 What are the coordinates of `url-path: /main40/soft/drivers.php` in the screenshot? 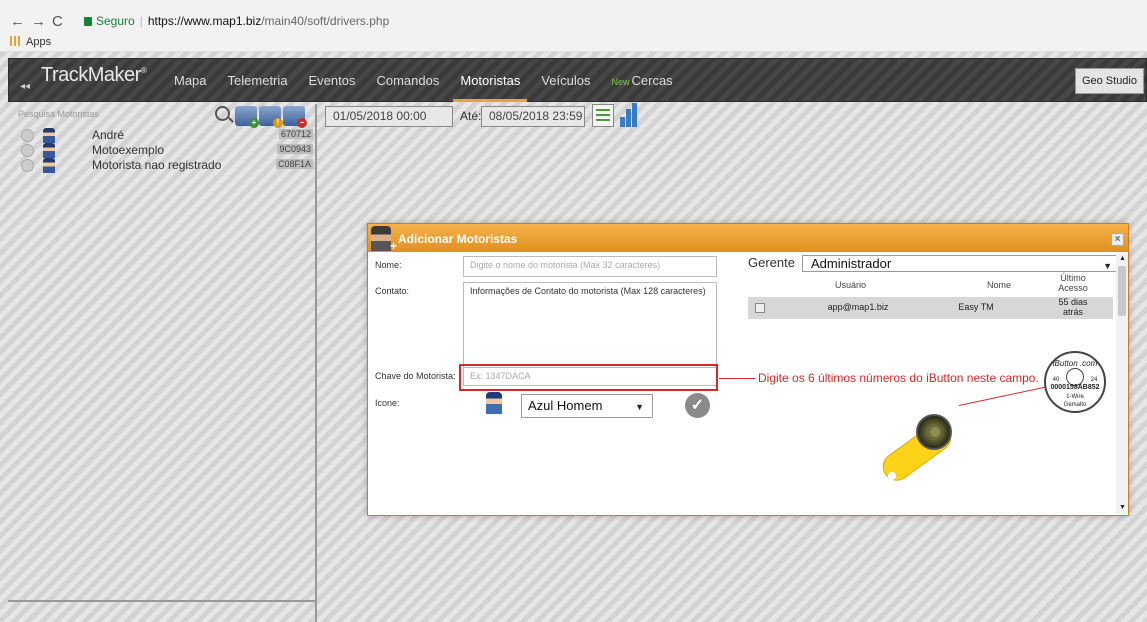 It's located at (325, 21).